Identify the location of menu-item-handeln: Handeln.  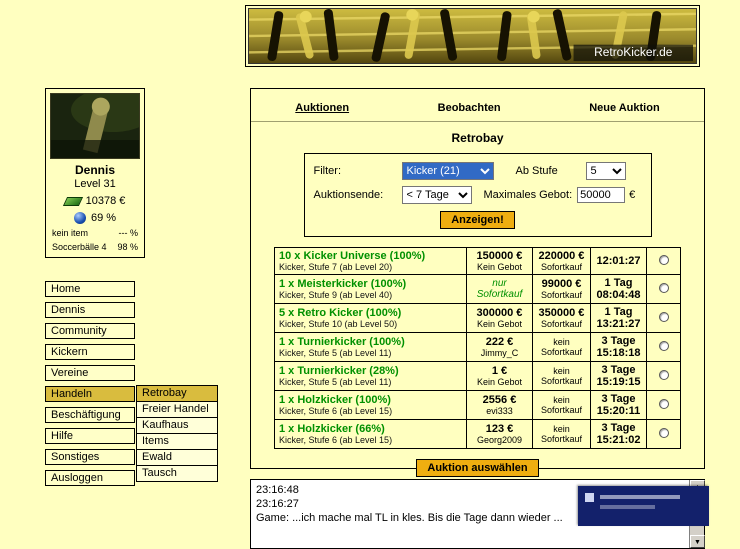
(90, 394).